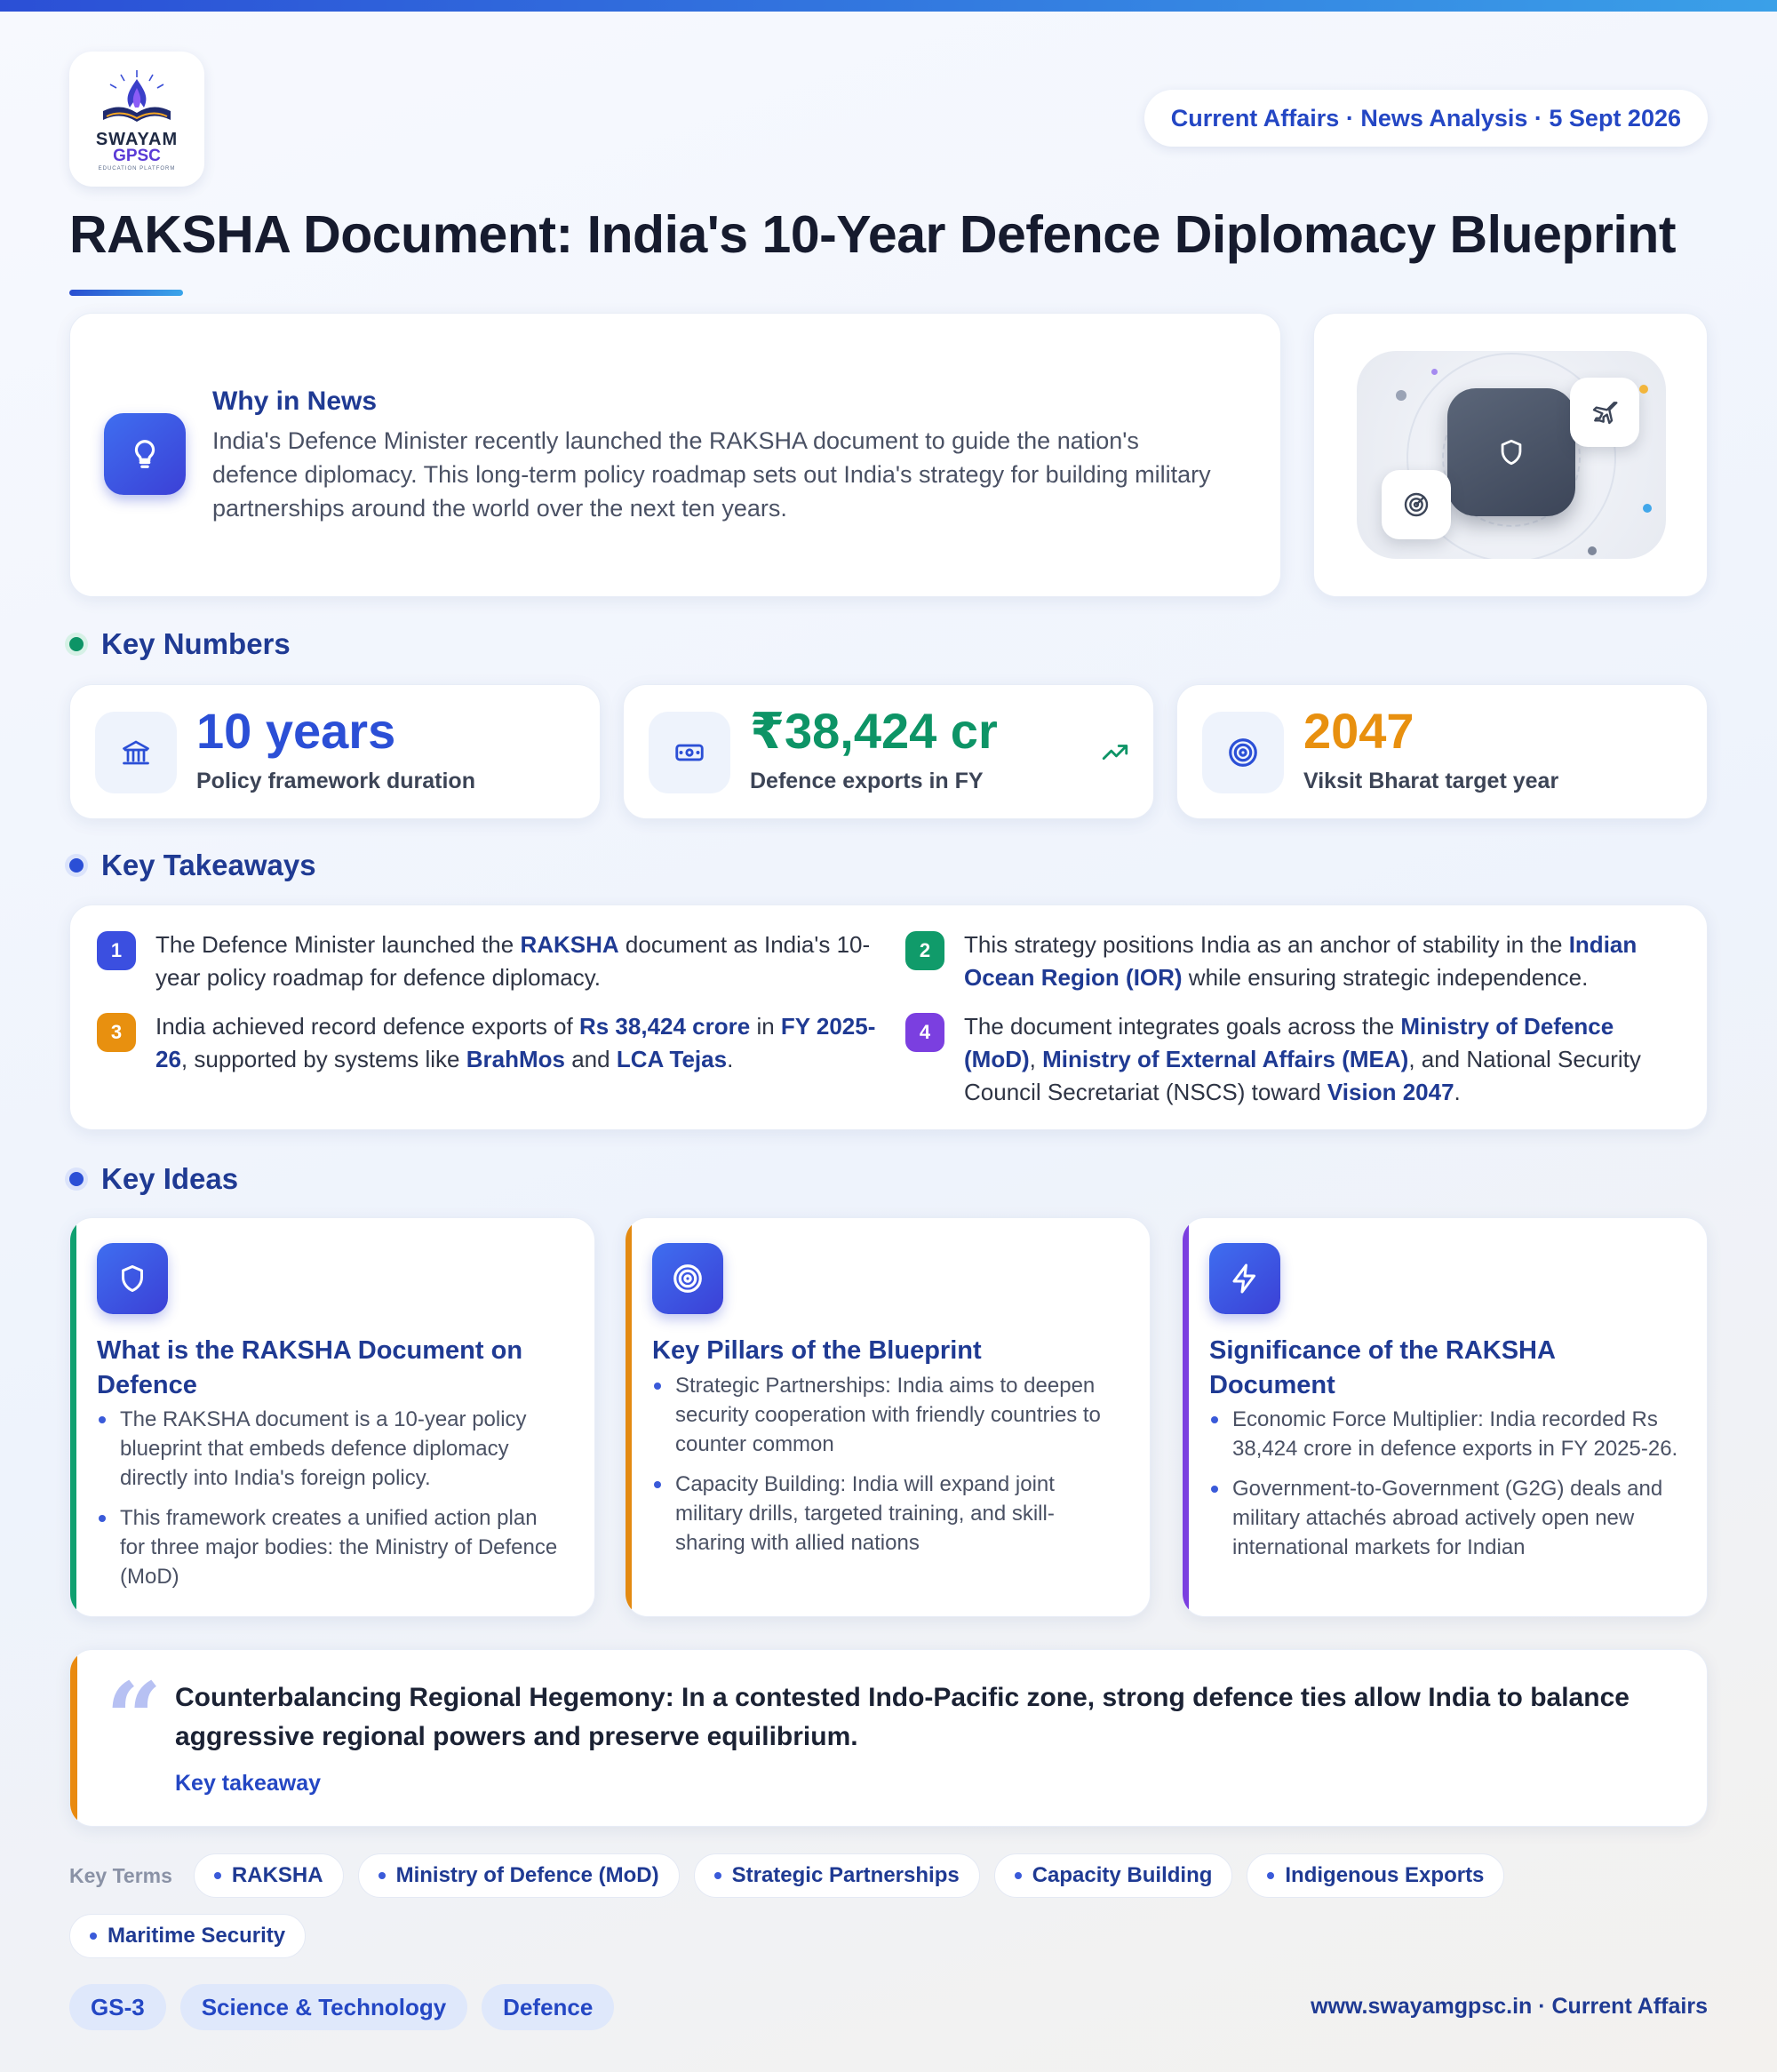  I want to click on brand-tagline: EDUCATION PLATFORM, so click(137, 169).